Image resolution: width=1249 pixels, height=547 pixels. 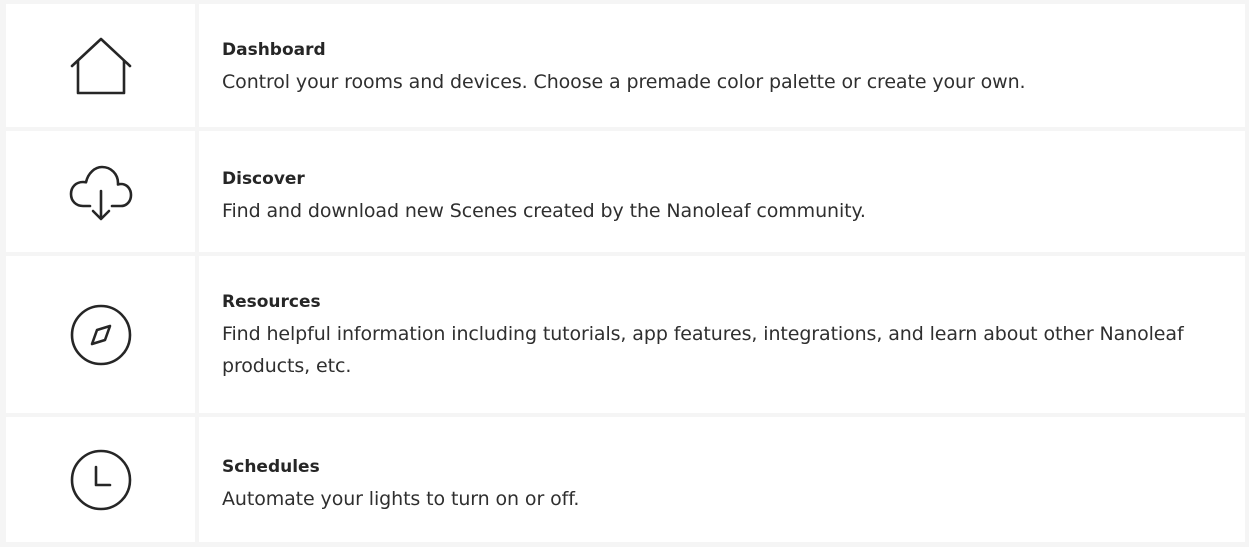 I want to click on compass-icon, so click(x=101, y=335).